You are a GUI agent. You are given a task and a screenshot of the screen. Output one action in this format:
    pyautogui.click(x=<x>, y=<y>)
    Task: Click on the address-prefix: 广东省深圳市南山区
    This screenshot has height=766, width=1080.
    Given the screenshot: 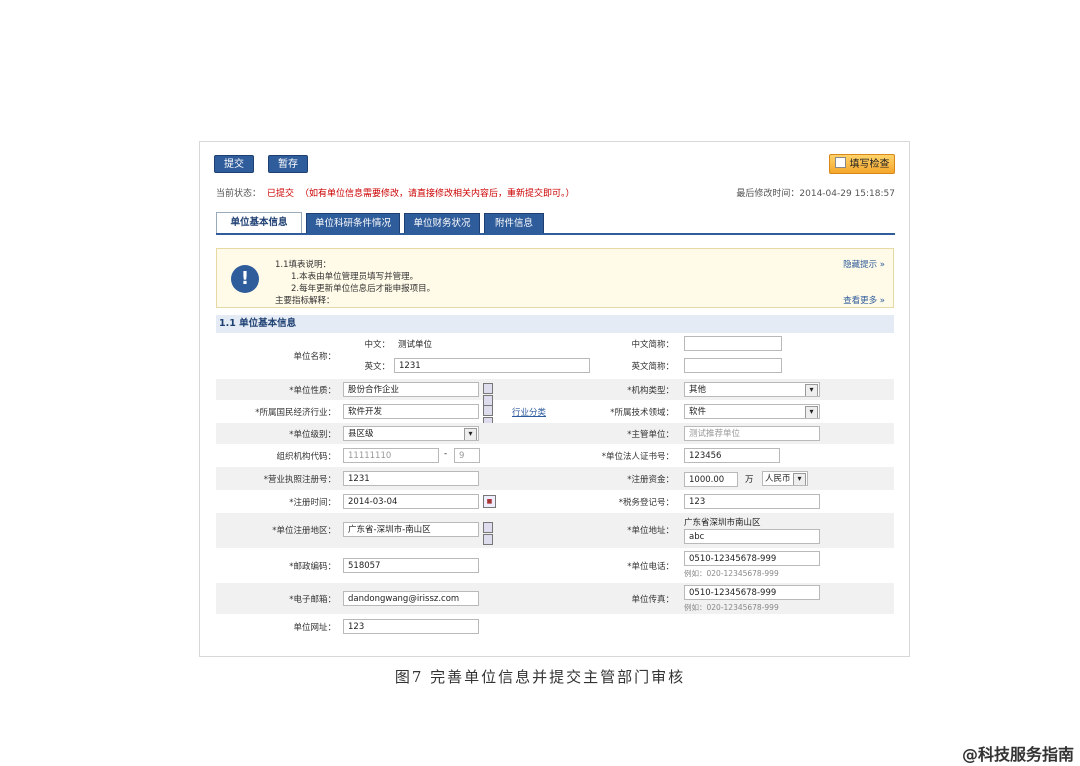 What is the action you would take?
    pyautogui.click(x=722, y=523)
    